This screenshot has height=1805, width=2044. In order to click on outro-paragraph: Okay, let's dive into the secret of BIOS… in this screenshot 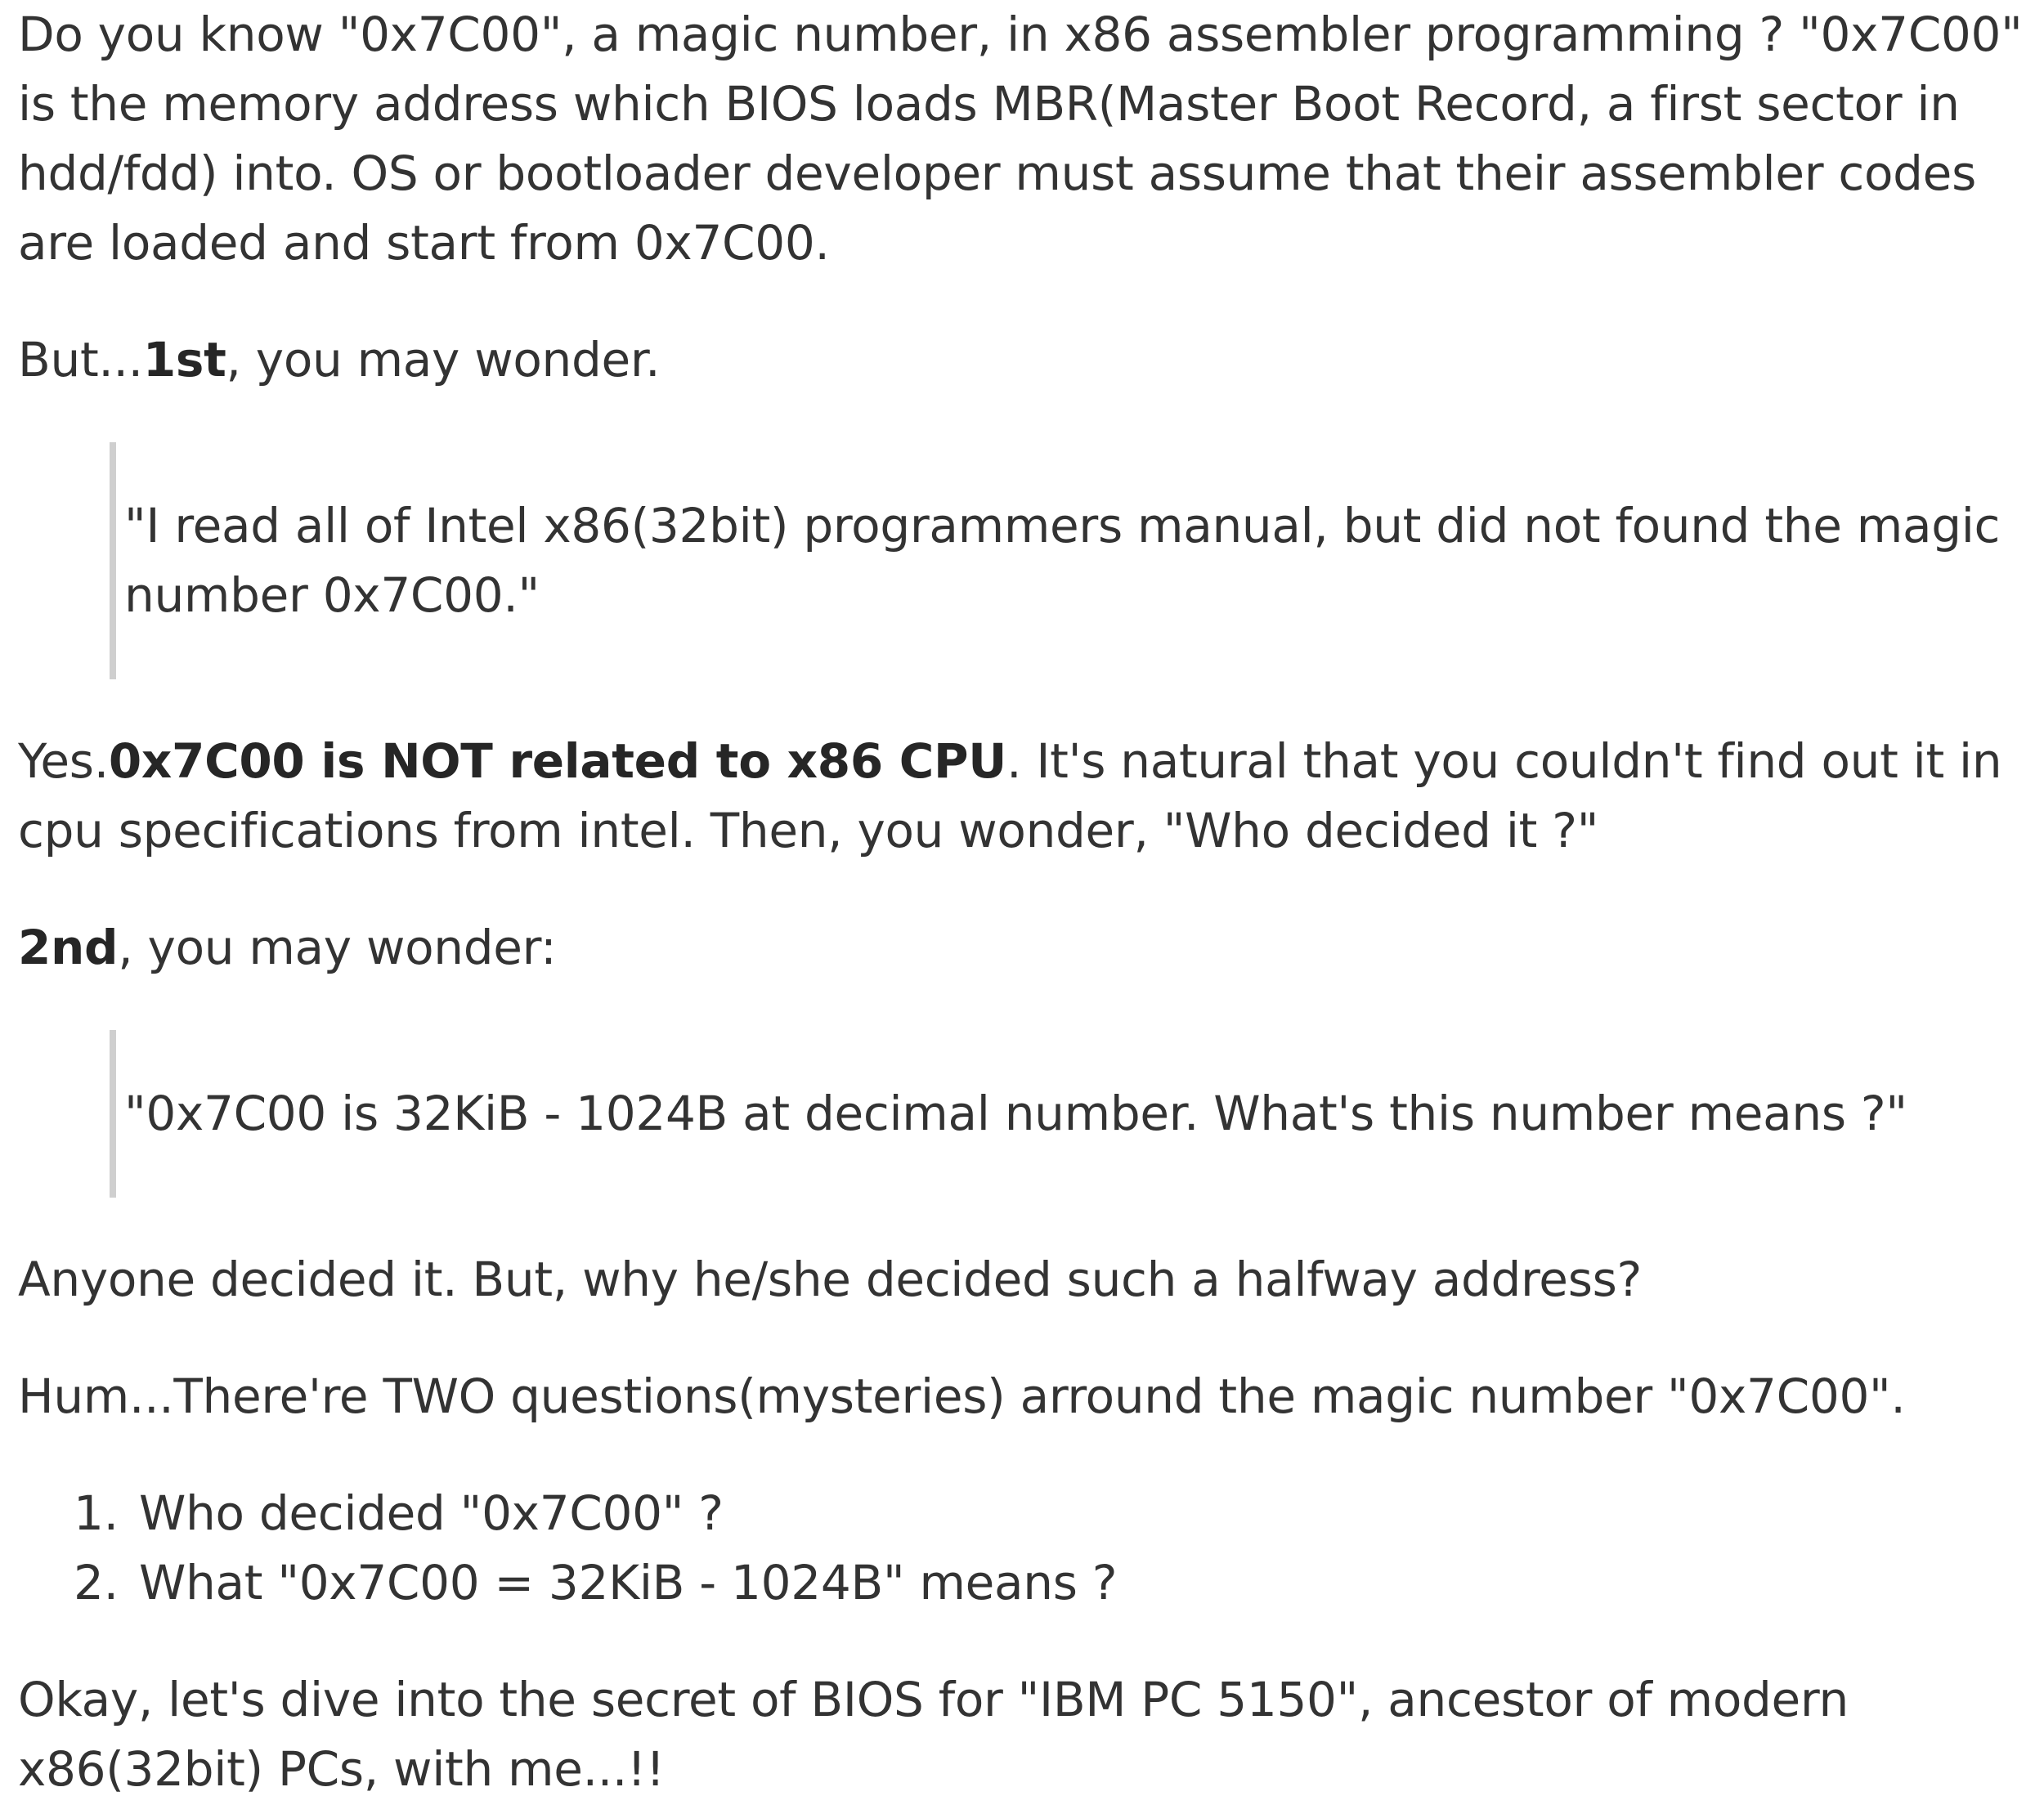, I will do `click(934, 1734)`.